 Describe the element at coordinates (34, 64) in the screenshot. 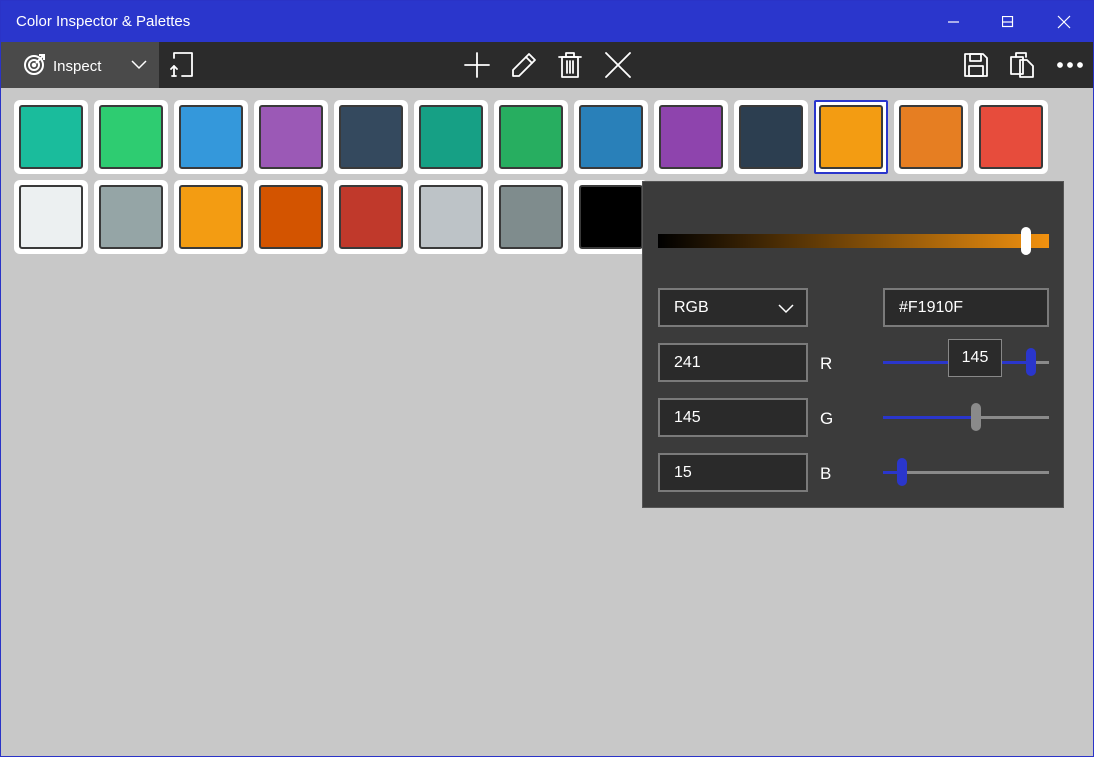

I see `inspect-target-icon` at that location.